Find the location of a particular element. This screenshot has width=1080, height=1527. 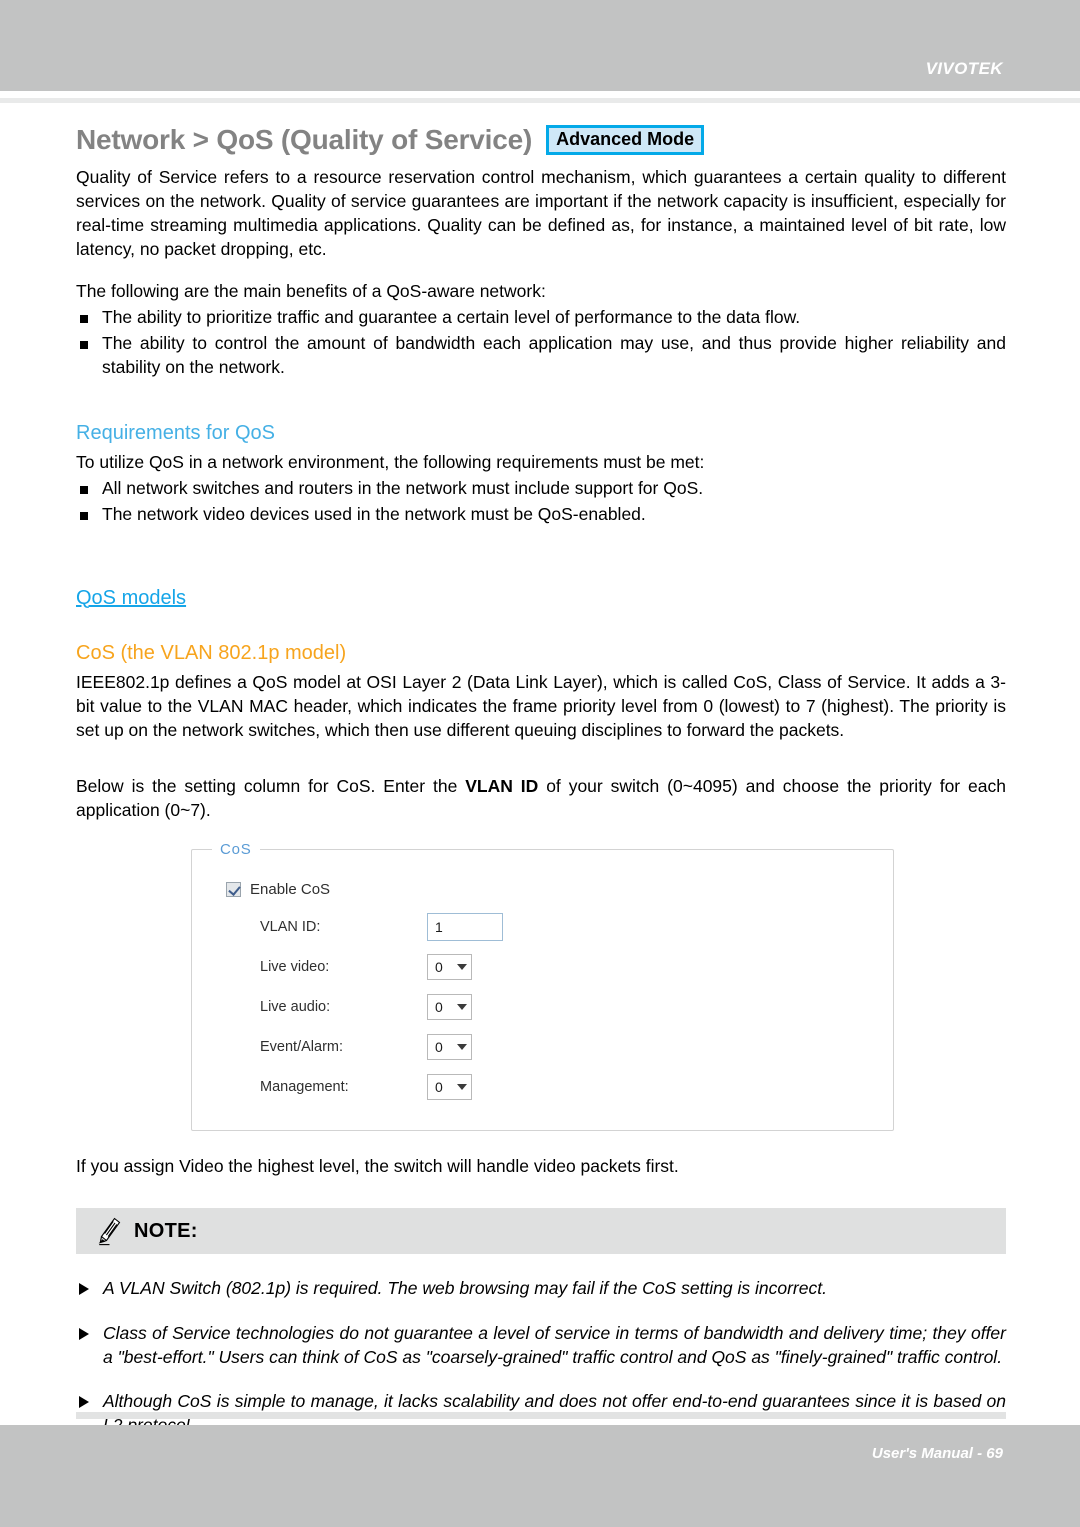

advanced-mode-badge: Advanced Mode is located at coordinates (625, 140).